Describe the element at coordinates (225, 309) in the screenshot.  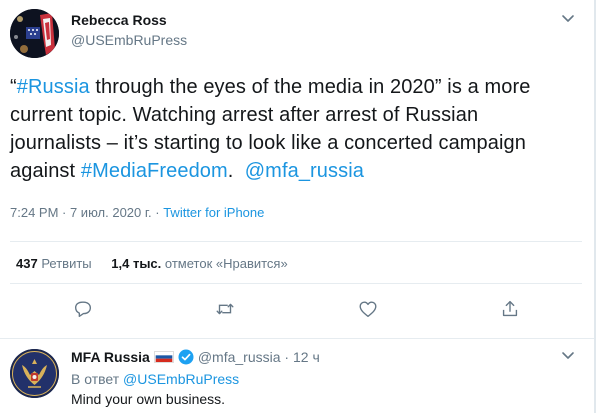
I see `retweet-icon` at that location.